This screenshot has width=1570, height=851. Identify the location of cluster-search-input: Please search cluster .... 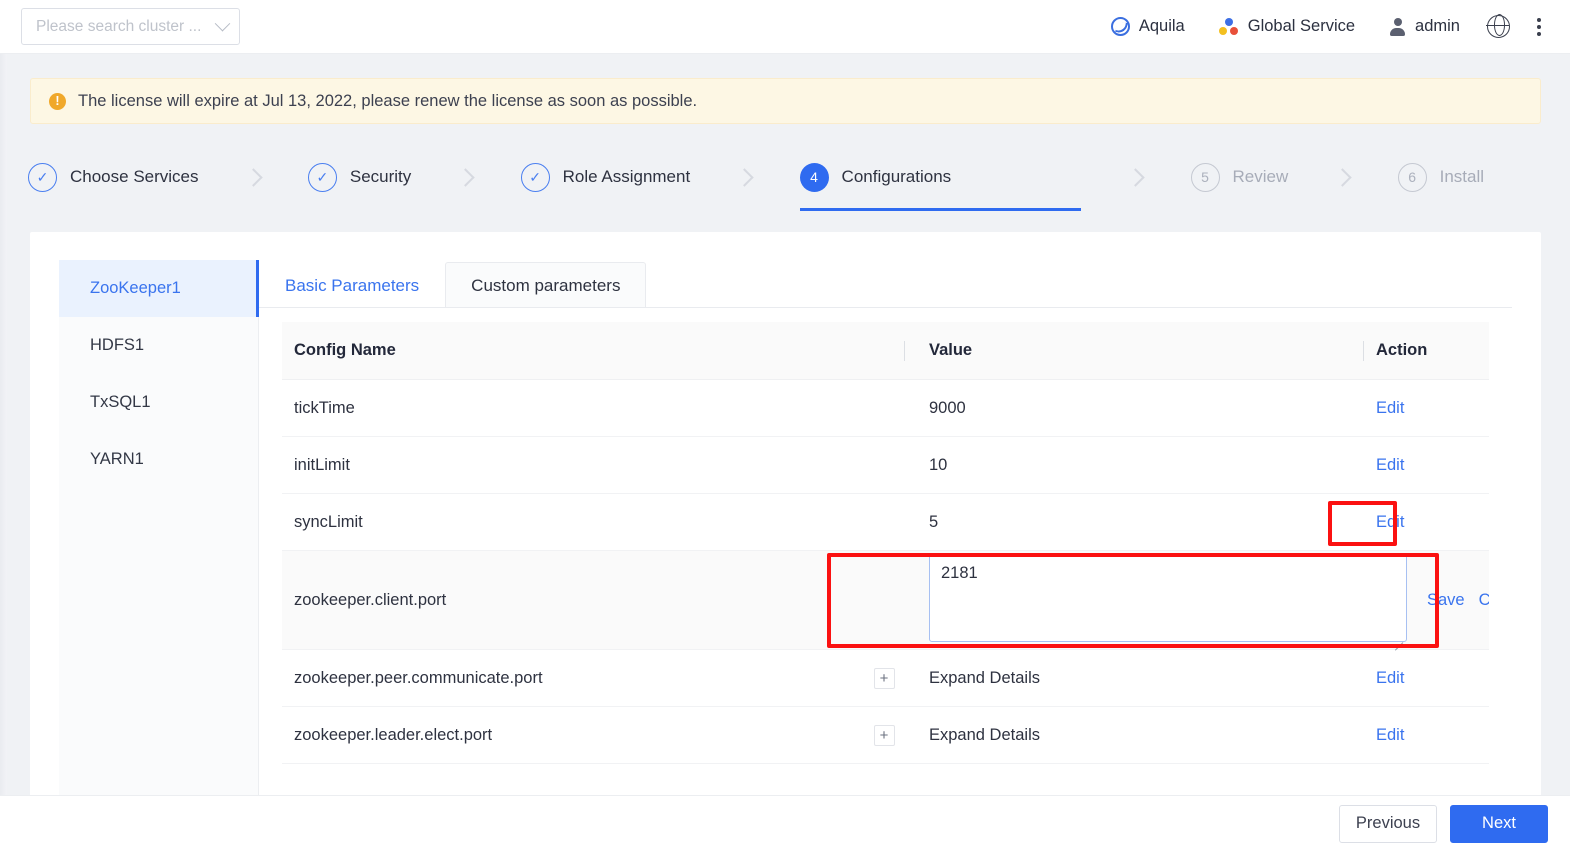
(130, 26).